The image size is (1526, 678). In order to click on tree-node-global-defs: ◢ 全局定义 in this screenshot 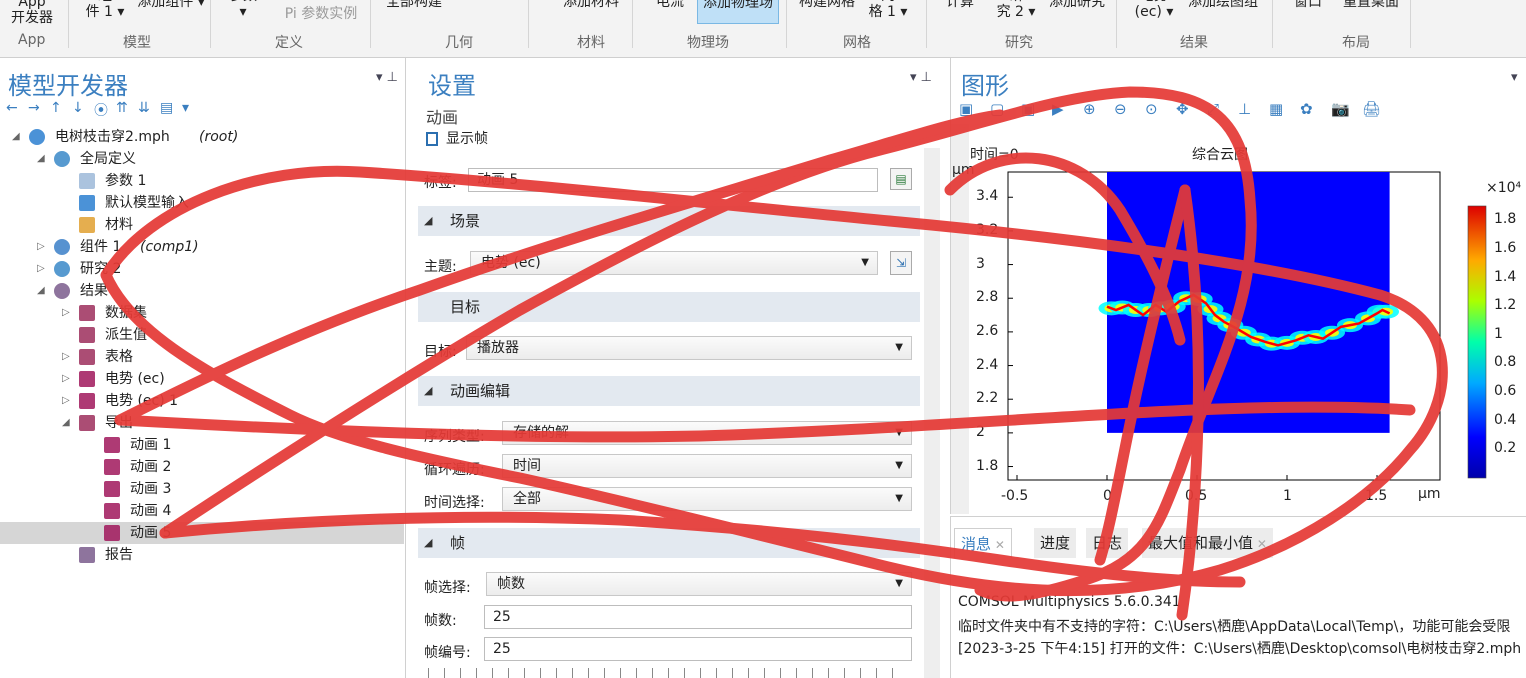, I will do `click(202, 159)`.